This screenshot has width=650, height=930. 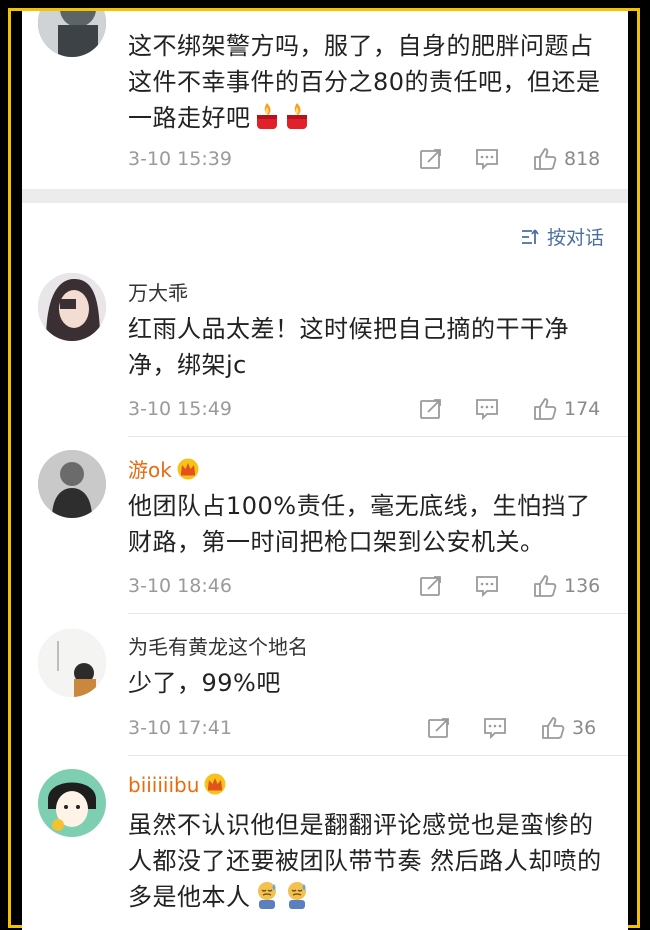 I want to click on like-count: 136, so click(x=582, y=586).